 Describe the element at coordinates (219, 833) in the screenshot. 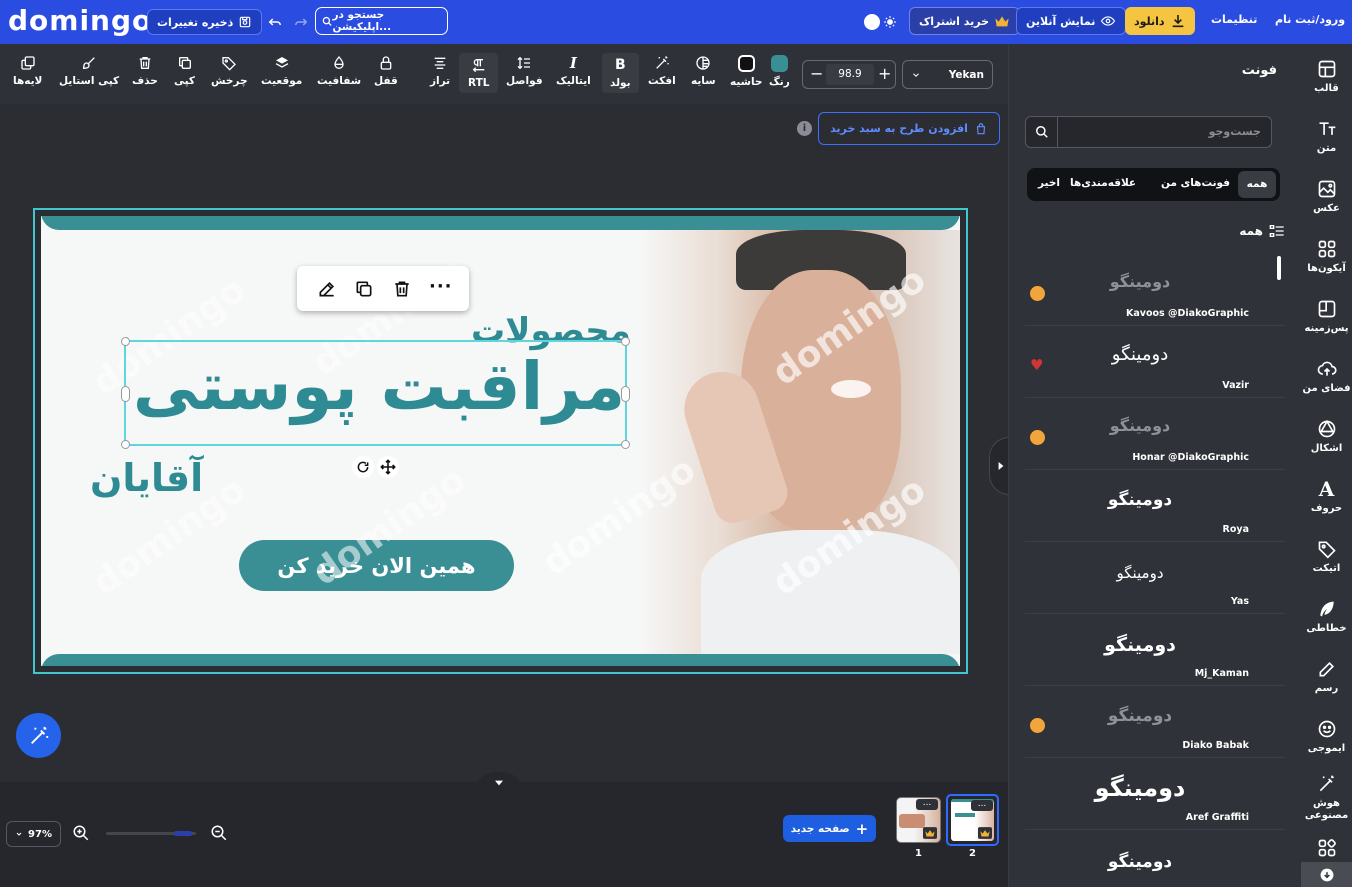

I see `zoom-out-icon` at that location.